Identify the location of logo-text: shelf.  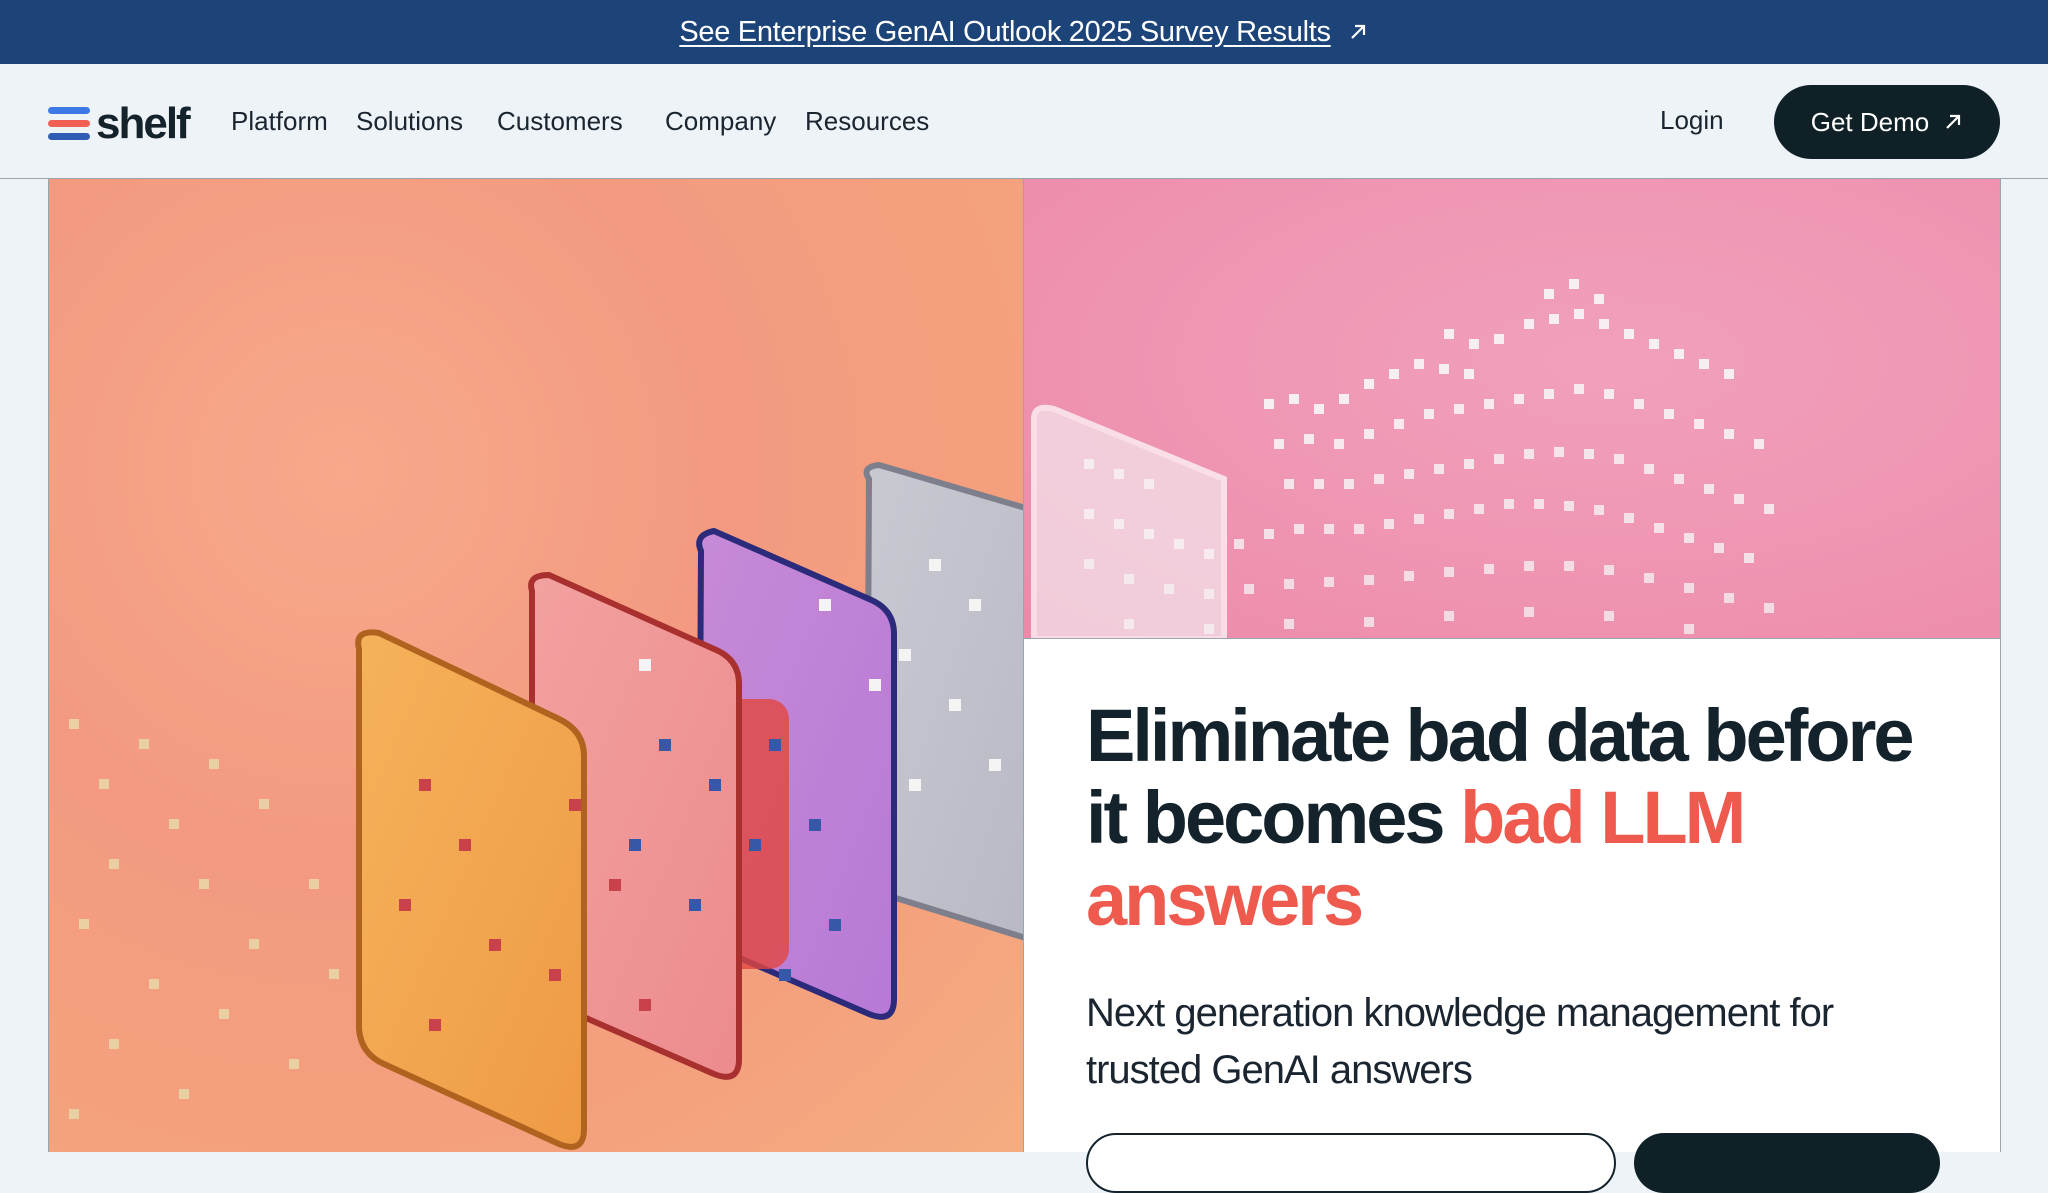
(143, 123).